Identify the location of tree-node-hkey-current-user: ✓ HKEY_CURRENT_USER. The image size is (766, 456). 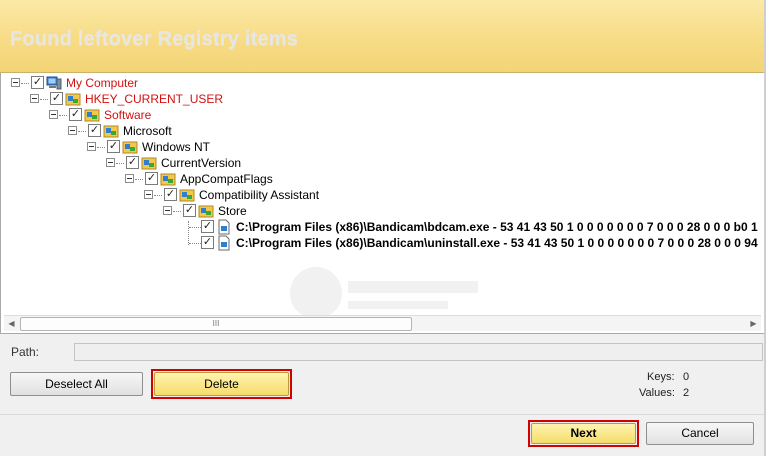
(383, 99).